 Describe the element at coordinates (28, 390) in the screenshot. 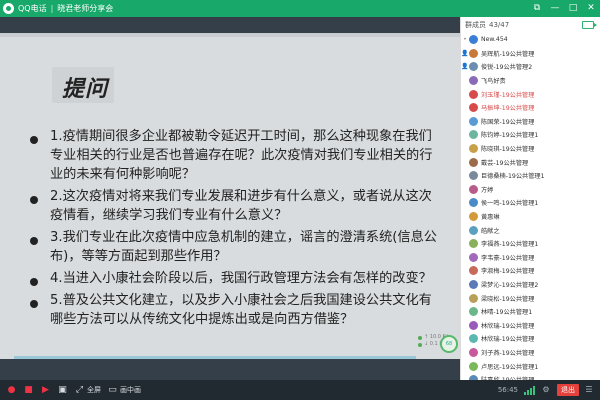

I see `camera-button: ■` at that location.